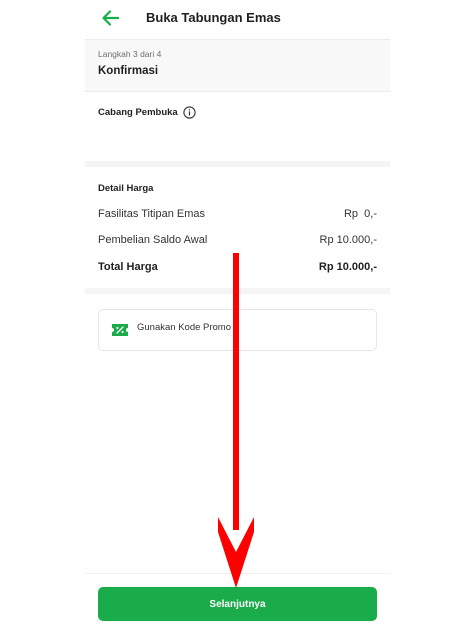 This screenshot has height=632, width=474. What do you see at coordinates (128, 267) in the screenshot?
I see `total-label: Total Harga` at bounding box center [128, 267].